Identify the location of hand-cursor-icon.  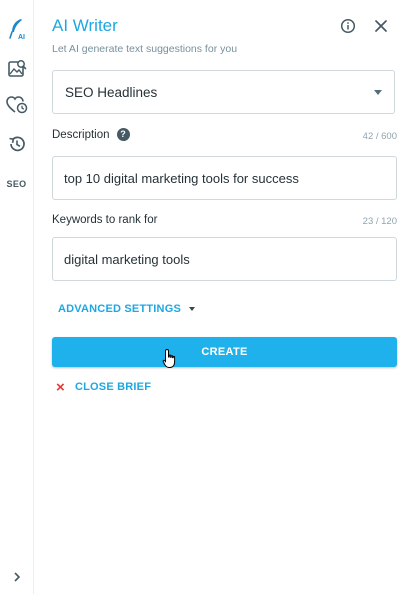
(169, 358).